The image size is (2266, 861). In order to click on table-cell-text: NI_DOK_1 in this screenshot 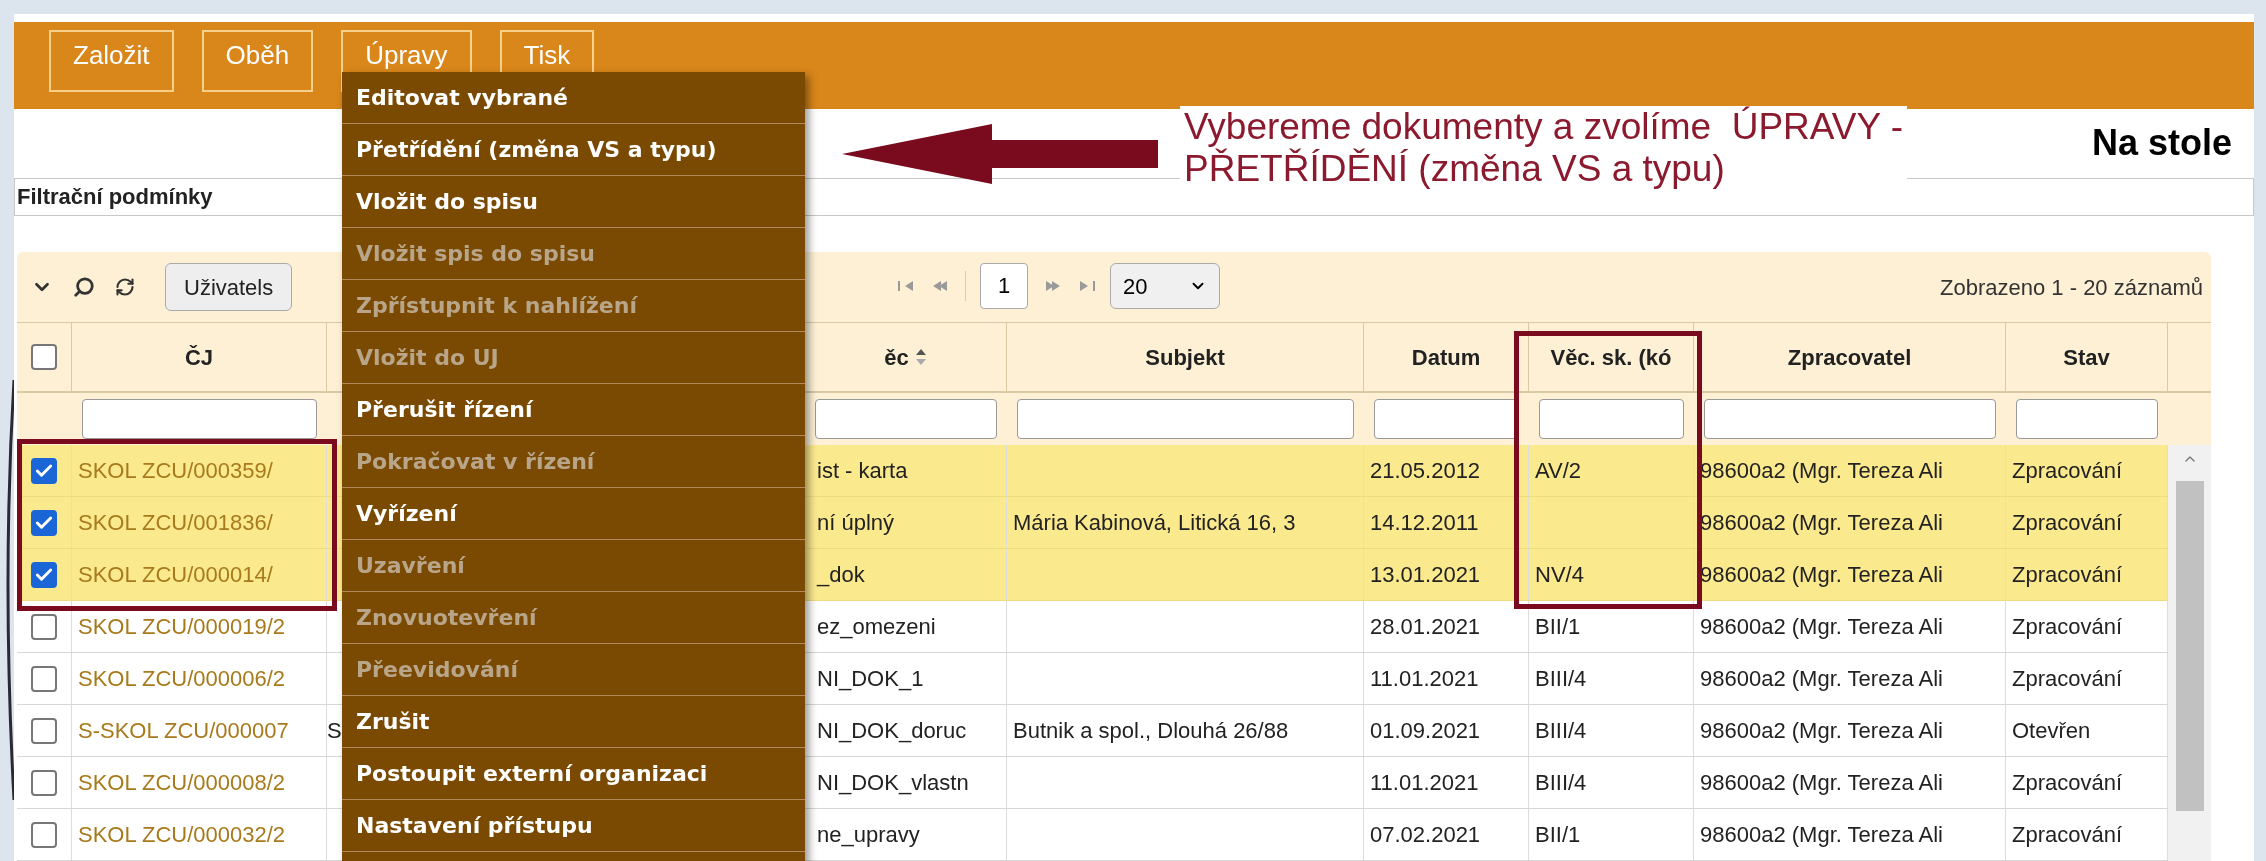, I will do `click(870, 679)`.